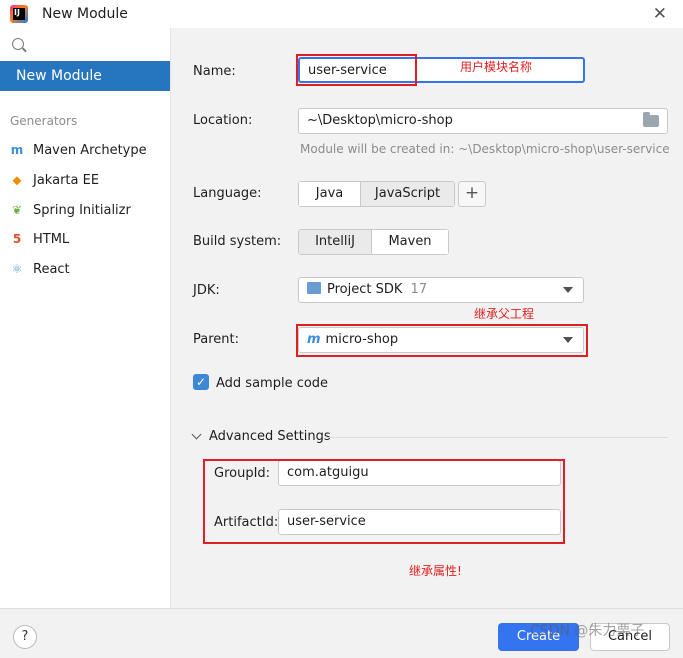  What do you see at coordinates (497, 437) in the screenshot?
I see `divider` at bounding box center [497, 437].